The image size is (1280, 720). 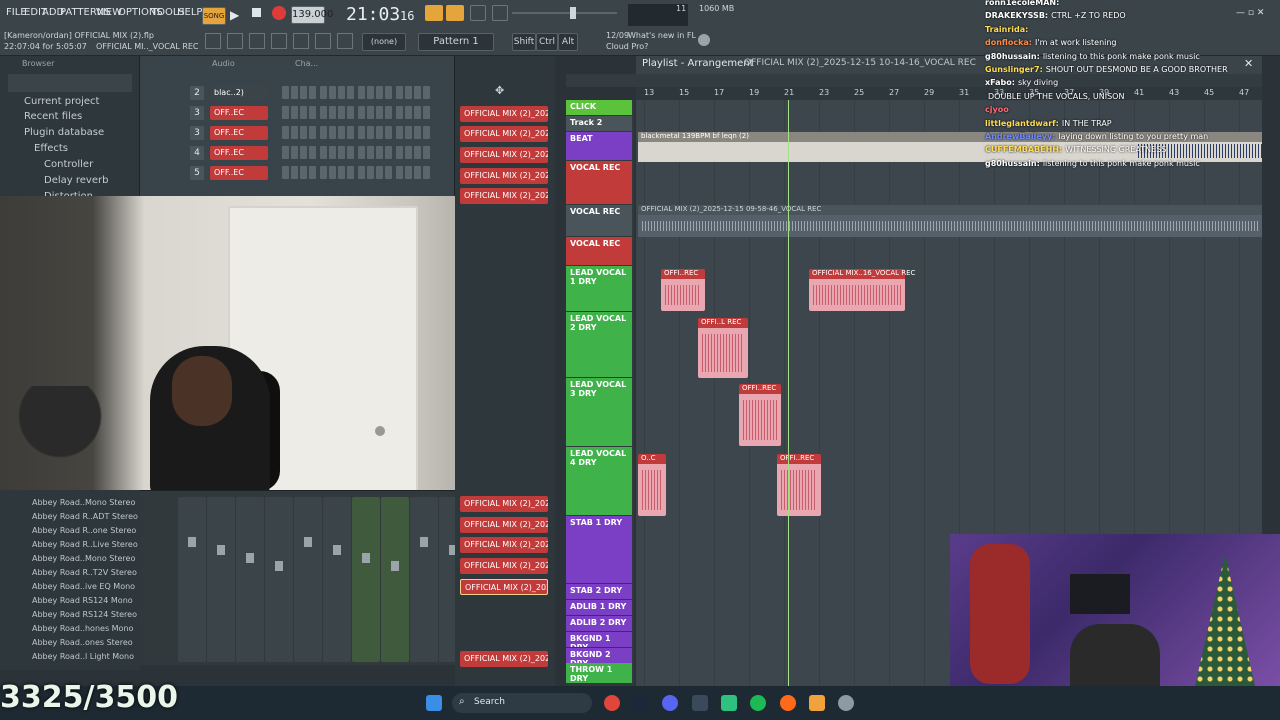 What do you see at coordinates (85, 516) in the screenshot?
I see `plugin-item: Abbey Road R..ADT Stereo` at bounding box center [85, 516].